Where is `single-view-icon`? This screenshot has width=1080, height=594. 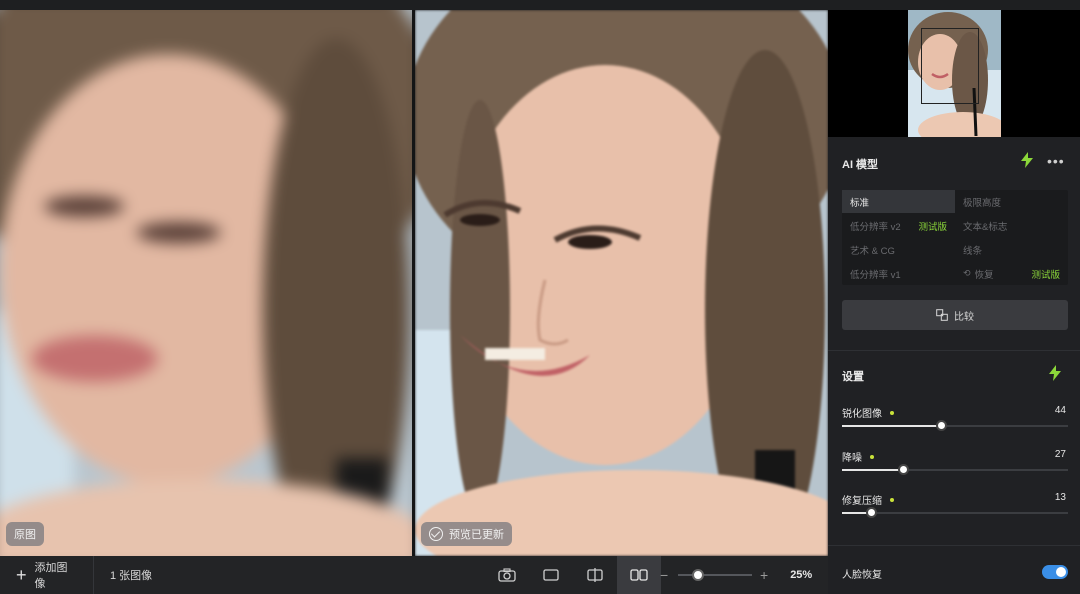
single-view-icon is located at coordinates (551, 575).